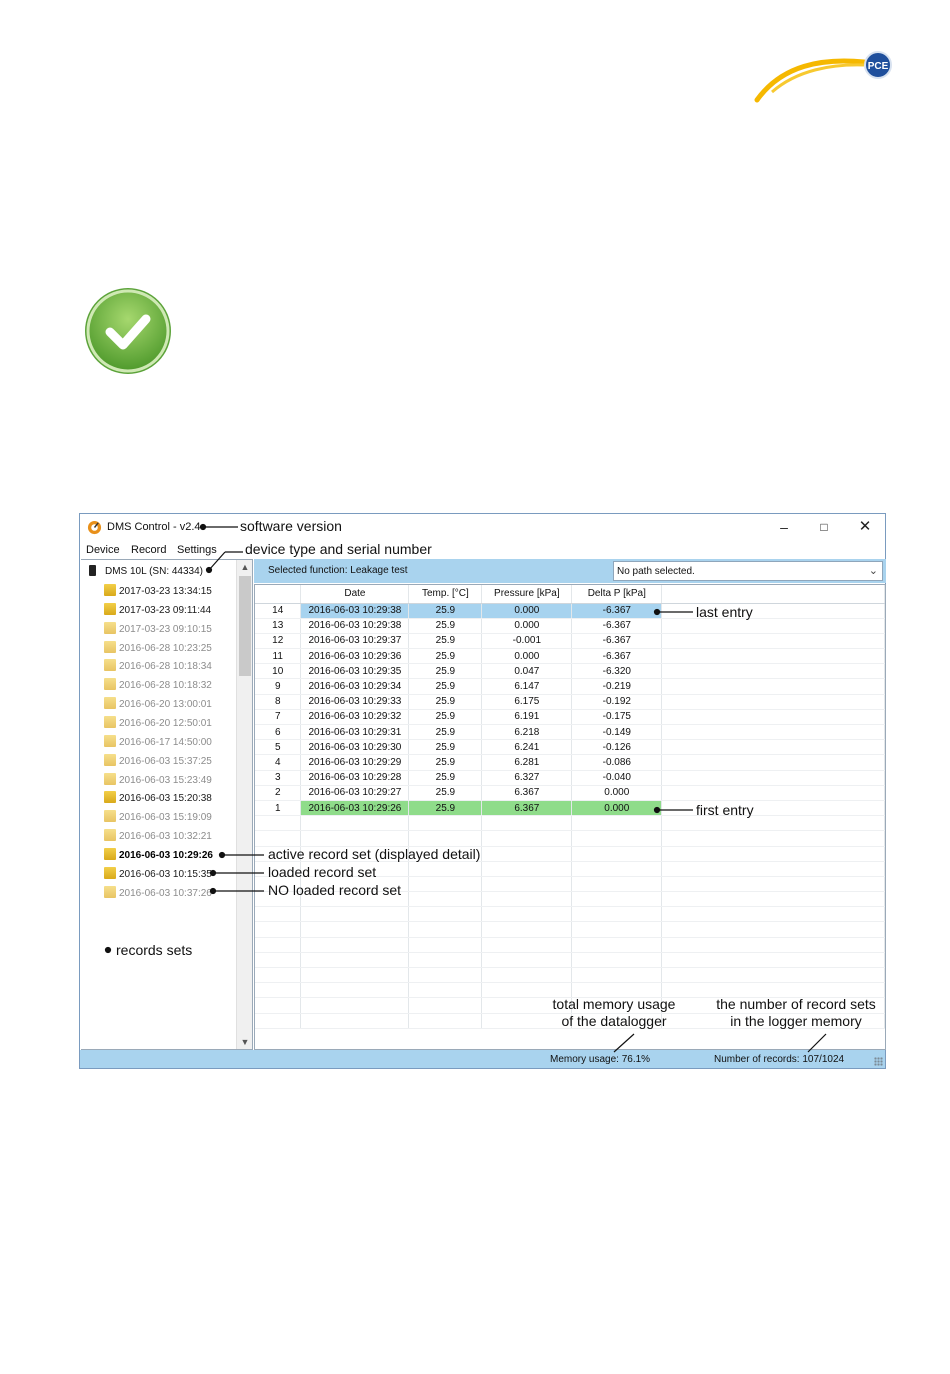  I want to click on tree-record-item: 2016-06-20 13:00:01, so click(158, 704).